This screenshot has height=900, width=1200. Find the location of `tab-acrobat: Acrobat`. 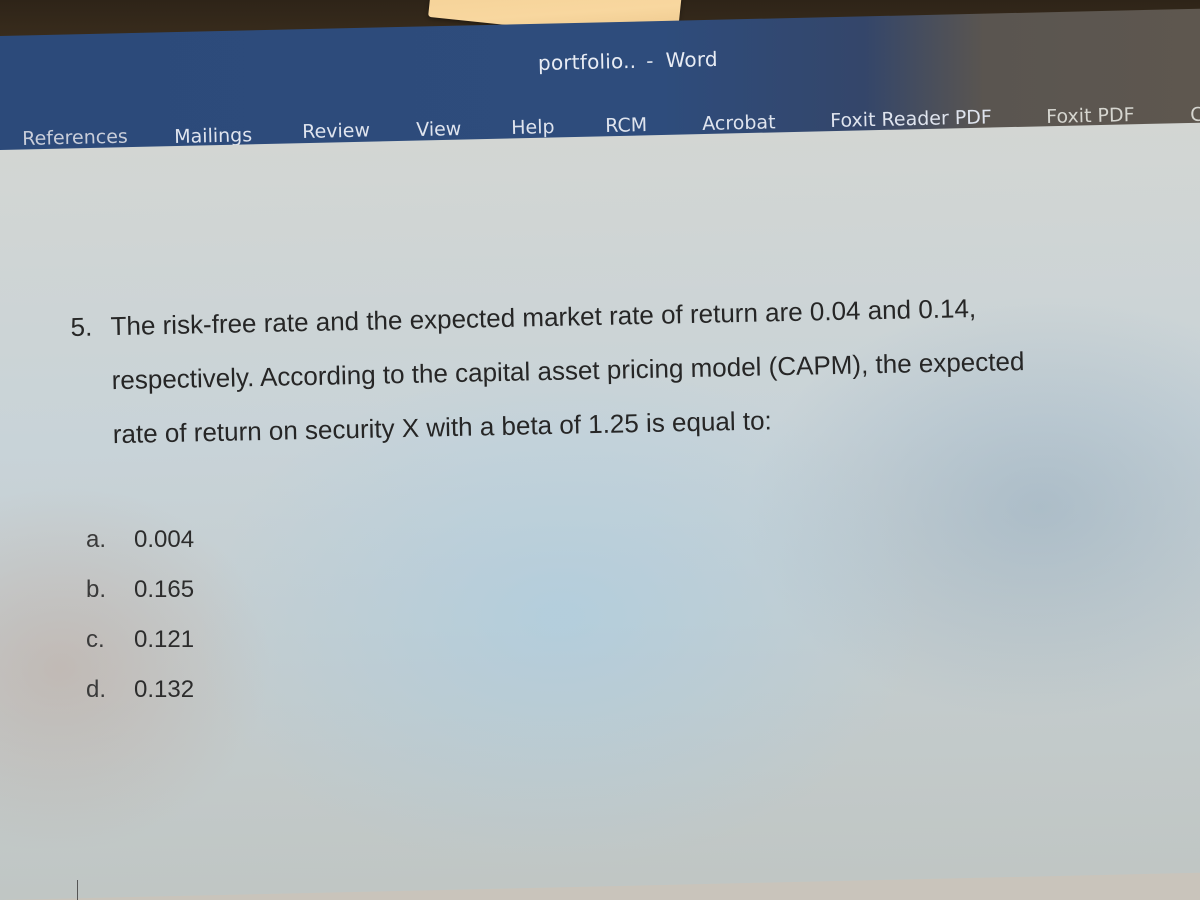

tab-acrobat: Acrobat is located at coordinates (739, 123).